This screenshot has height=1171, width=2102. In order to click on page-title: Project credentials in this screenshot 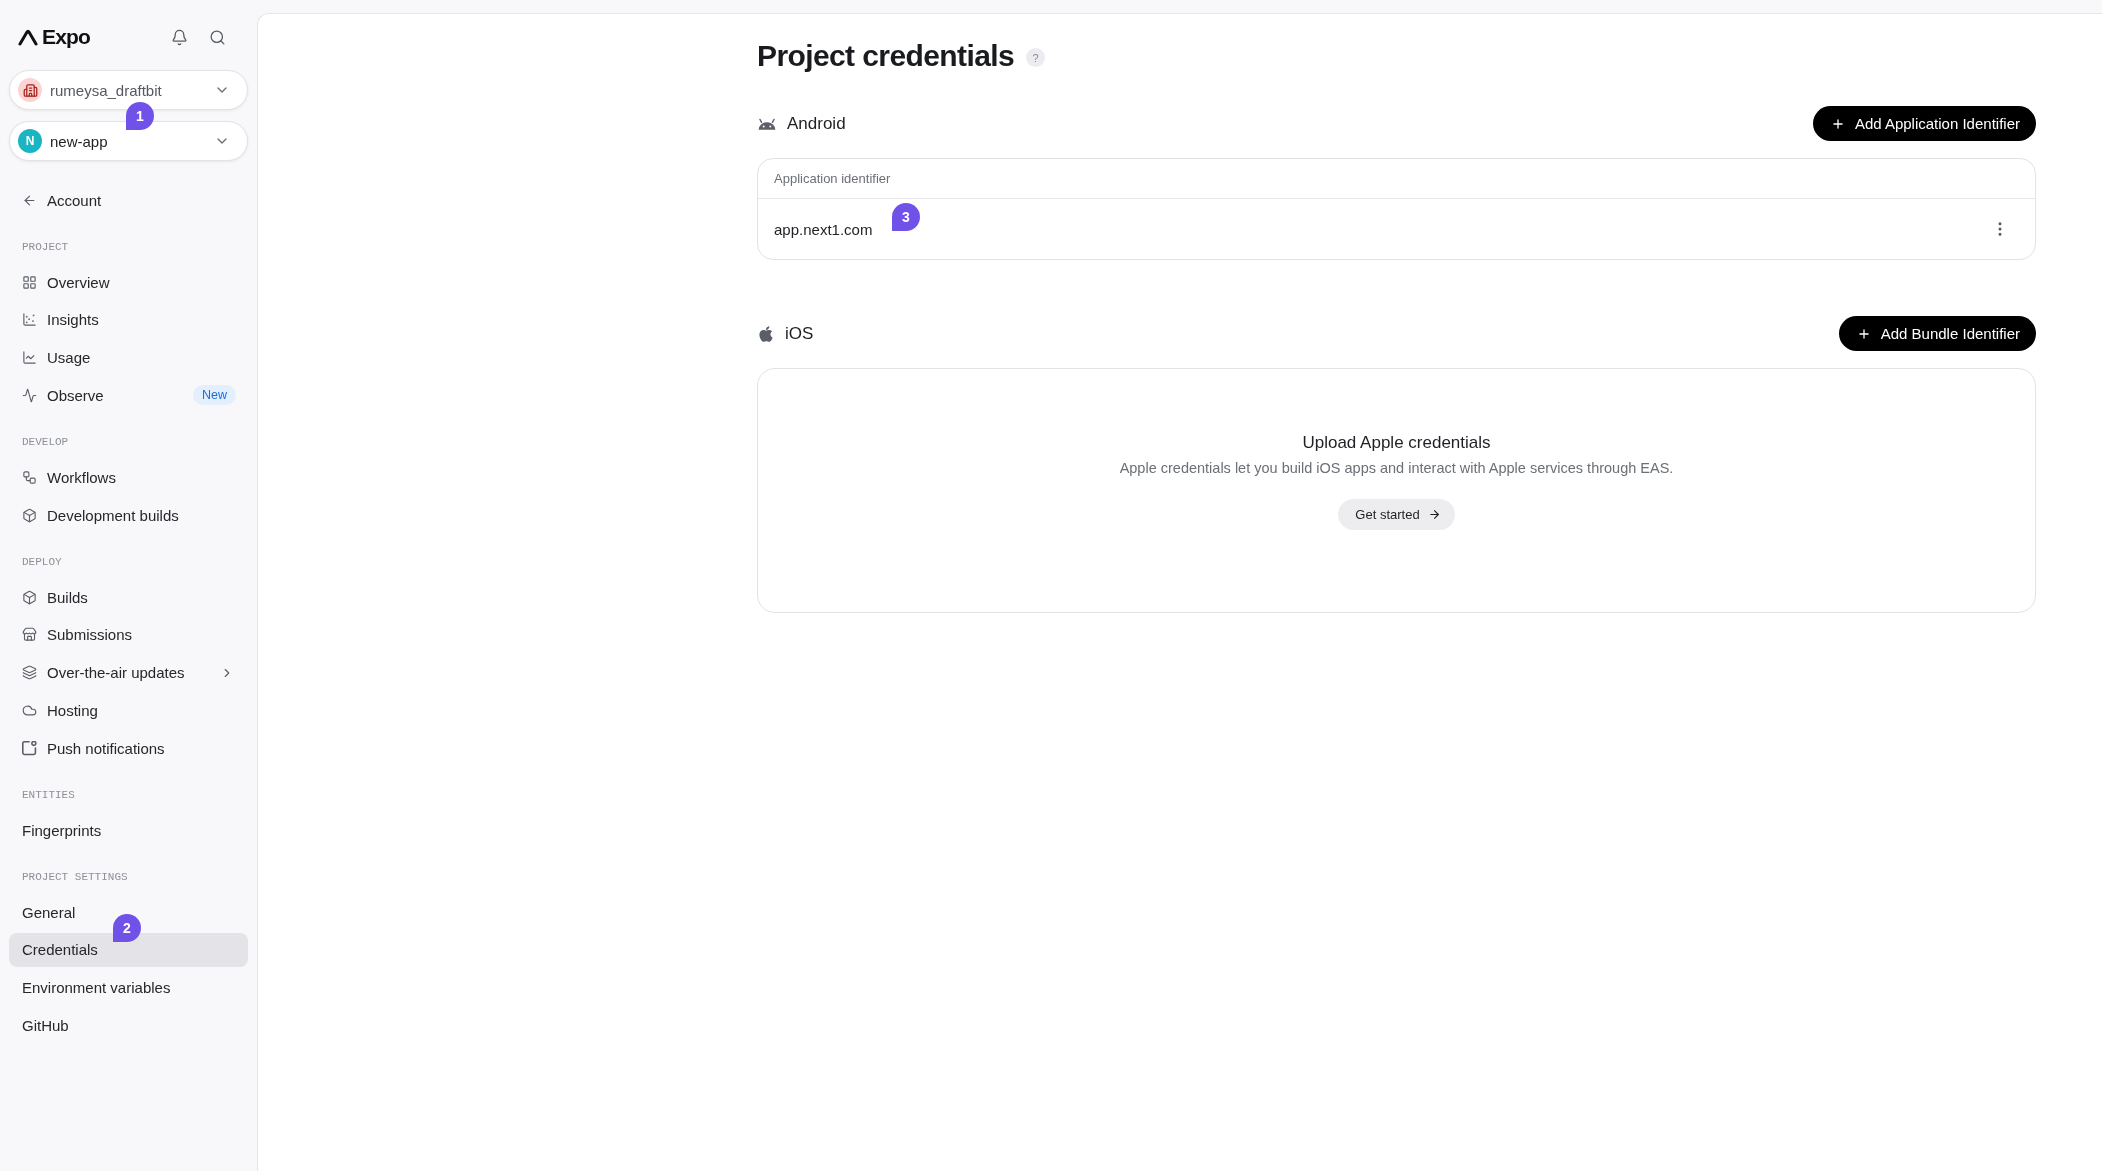, I will do `click(886, 56)`.